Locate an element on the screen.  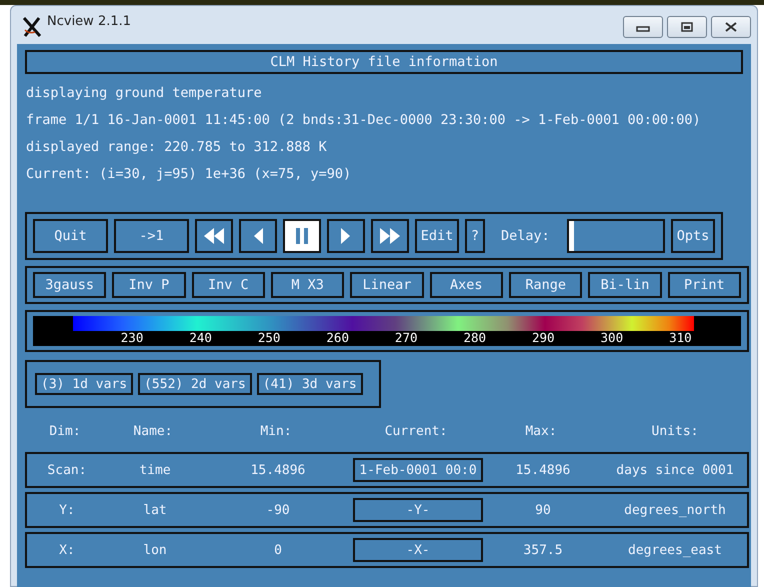
current-value-button: -X- is located at coordinates (418, 550).